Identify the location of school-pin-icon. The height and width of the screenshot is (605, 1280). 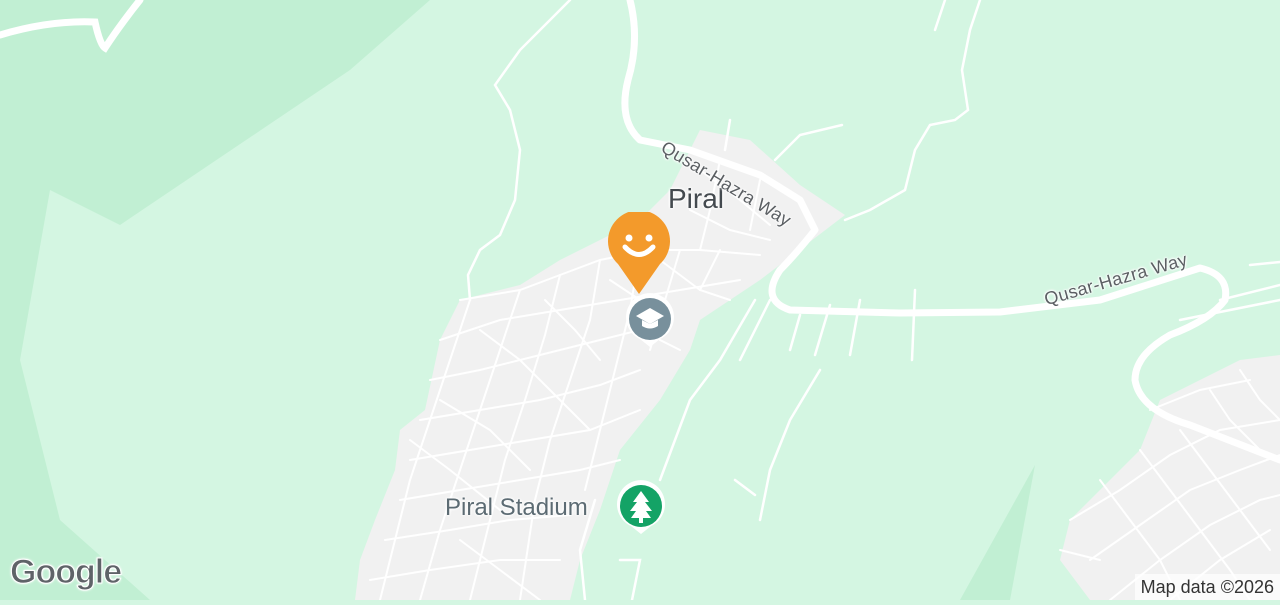
(650, 321).